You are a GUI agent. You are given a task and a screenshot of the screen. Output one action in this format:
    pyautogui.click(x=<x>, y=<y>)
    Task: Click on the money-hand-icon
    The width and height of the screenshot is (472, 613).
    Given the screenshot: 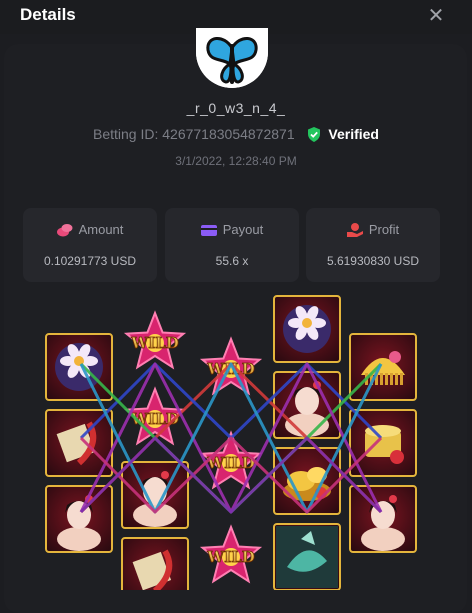 What is the action you would take?
    pyautogui.click(x=354, y=230)
    